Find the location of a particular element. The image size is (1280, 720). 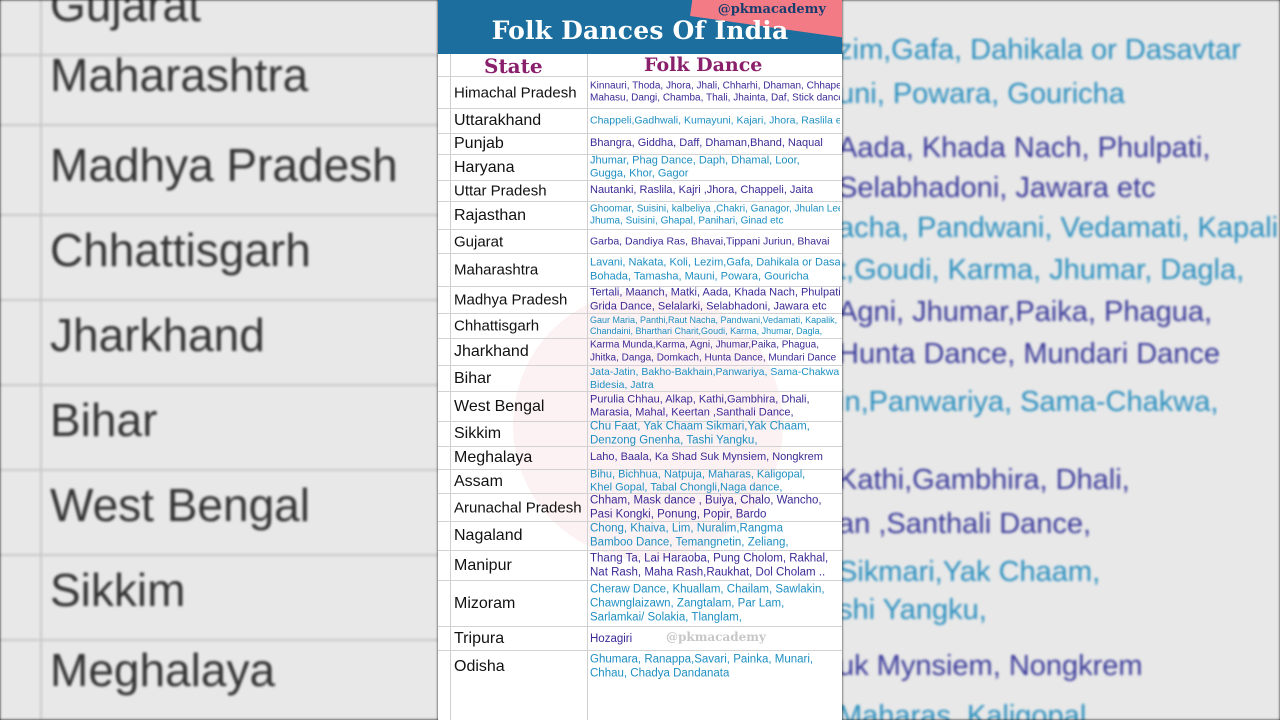

background-dance-text: zim,Gafa, Dahikala or Dasavtar is located at coordinates (1041, 50).